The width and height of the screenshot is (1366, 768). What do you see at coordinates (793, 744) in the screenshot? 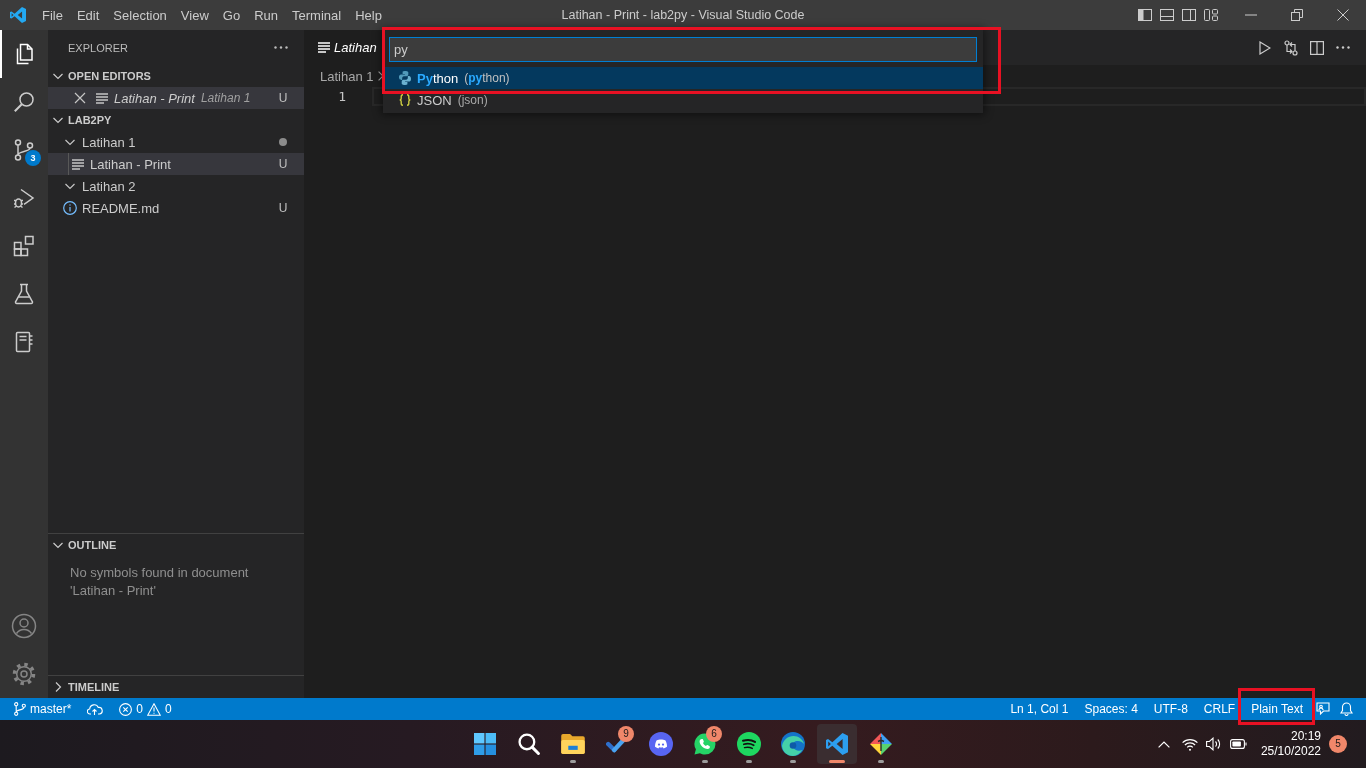
I see `swirl-icon` at bounding box center [793, 744].